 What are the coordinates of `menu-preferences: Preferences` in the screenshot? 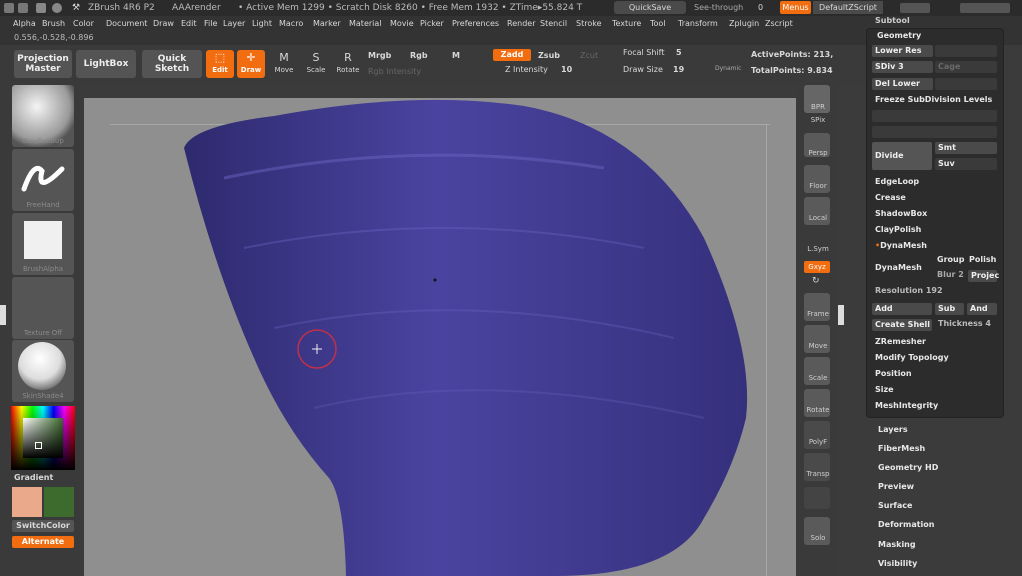 It's located at (475, 23).